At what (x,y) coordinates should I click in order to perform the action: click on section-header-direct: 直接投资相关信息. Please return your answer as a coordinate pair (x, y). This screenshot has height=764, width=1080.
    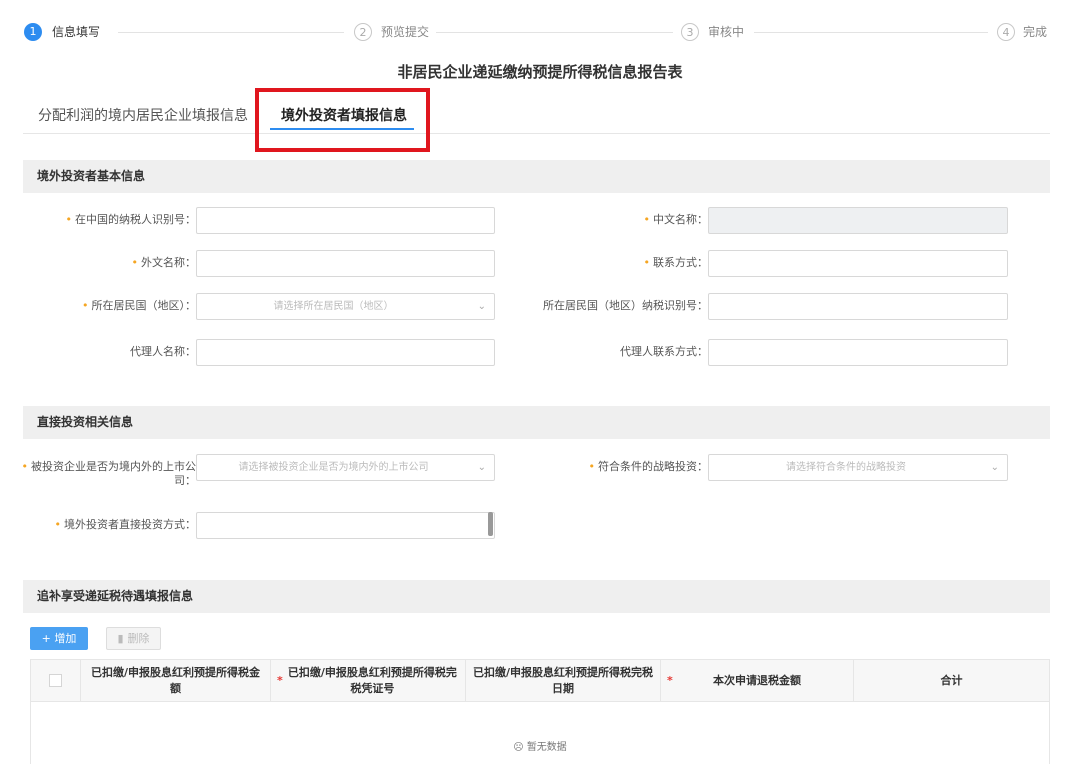
    Looking at the image, I should click on (536, 422).